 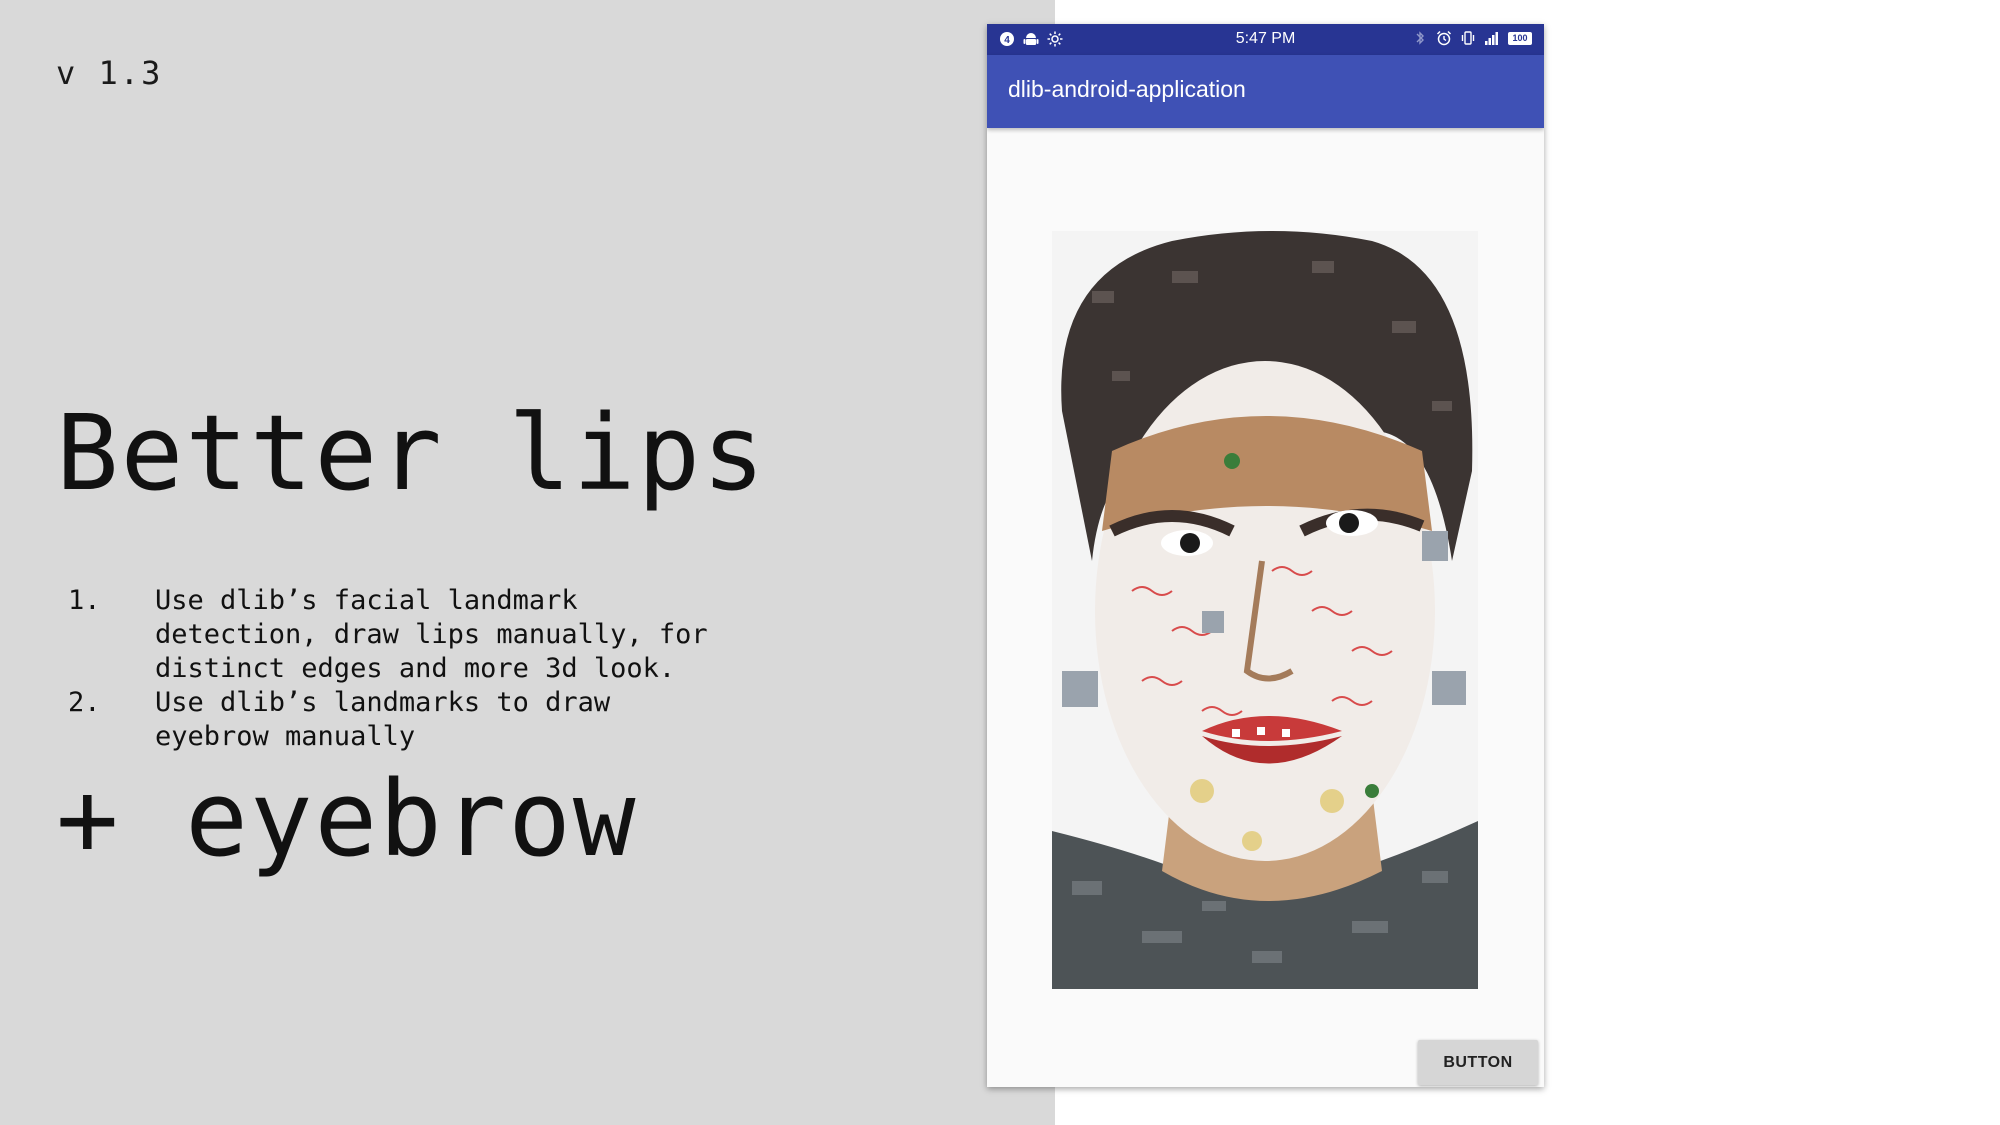 I want to click on status-right-icons: 100, so click(x=1472, y=38).